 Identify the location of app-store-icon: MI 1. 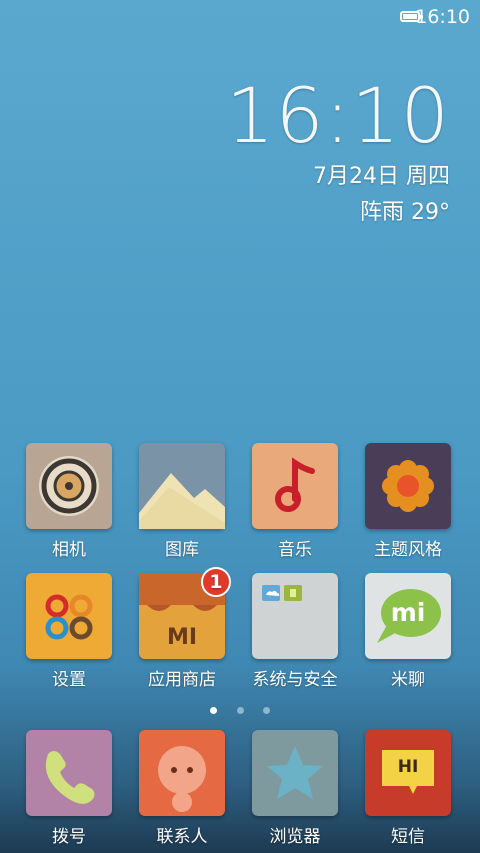
(185, 613).